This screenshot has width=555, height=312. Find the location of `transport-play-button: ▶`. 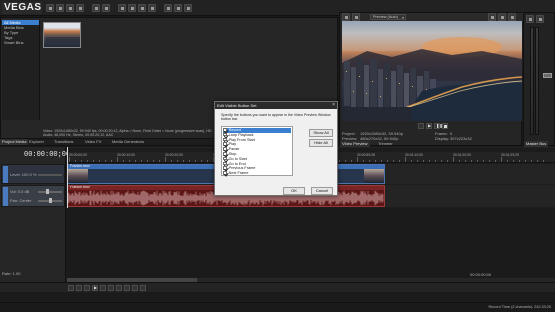

transport-play-button: ▶ is located at coordinates (95, 288).